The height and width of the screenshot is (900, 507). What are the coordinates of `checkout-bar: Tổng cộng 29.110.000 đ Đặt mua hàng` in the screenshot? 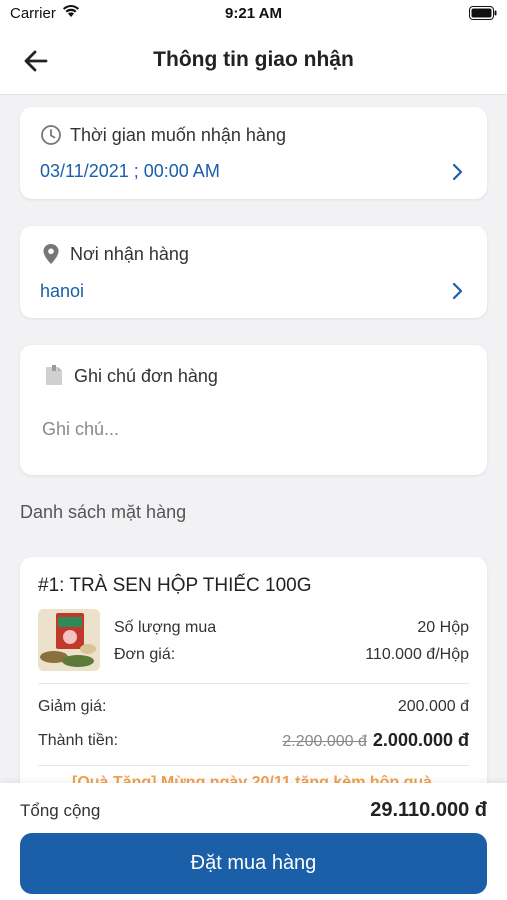 It's located at (253, 841).